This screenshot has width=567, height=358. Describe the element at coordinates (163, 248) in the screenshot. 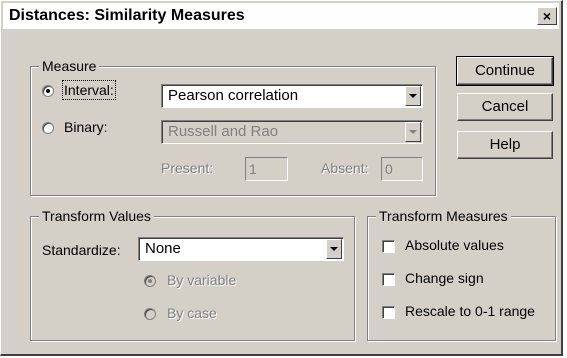

I see `standardize-value: None` at that location.